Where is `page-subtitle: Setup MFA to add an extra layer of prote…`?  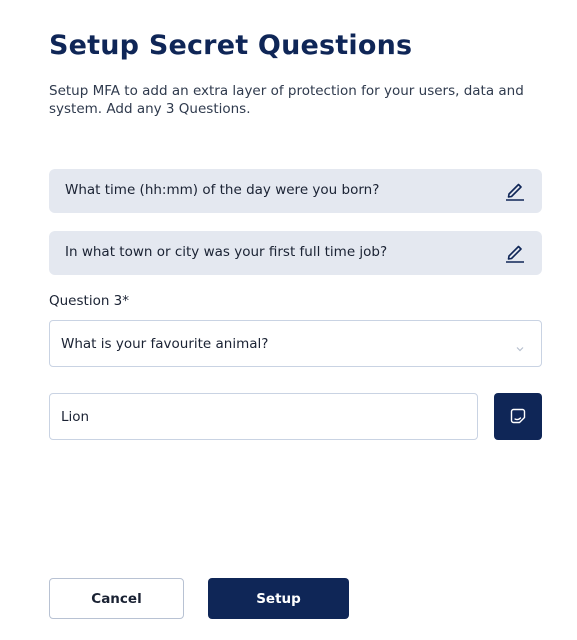
page-subtitle: Setup MFA to add an extra layer of prote… is located at coordinates (286, 100).